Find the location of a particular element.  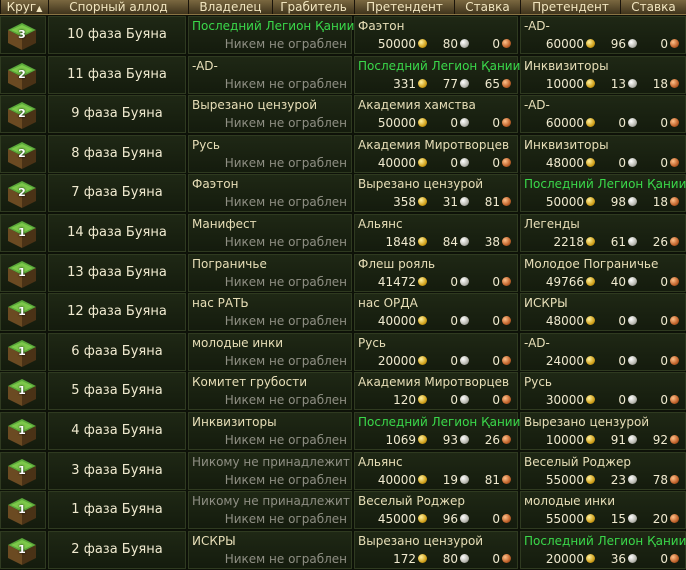

claimant-2-guild: Русь is located at coordinates (538, 382).